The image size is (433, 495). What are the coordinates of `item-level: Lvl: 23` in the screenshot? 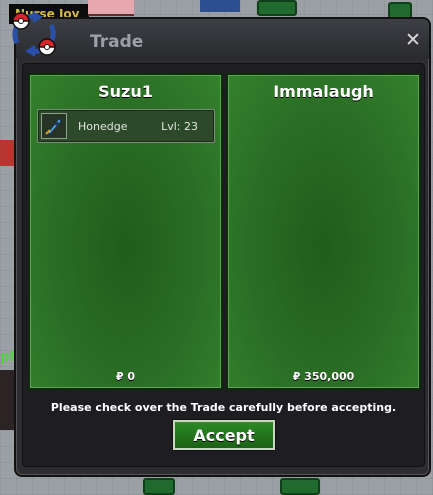 It's located at (179, 126).